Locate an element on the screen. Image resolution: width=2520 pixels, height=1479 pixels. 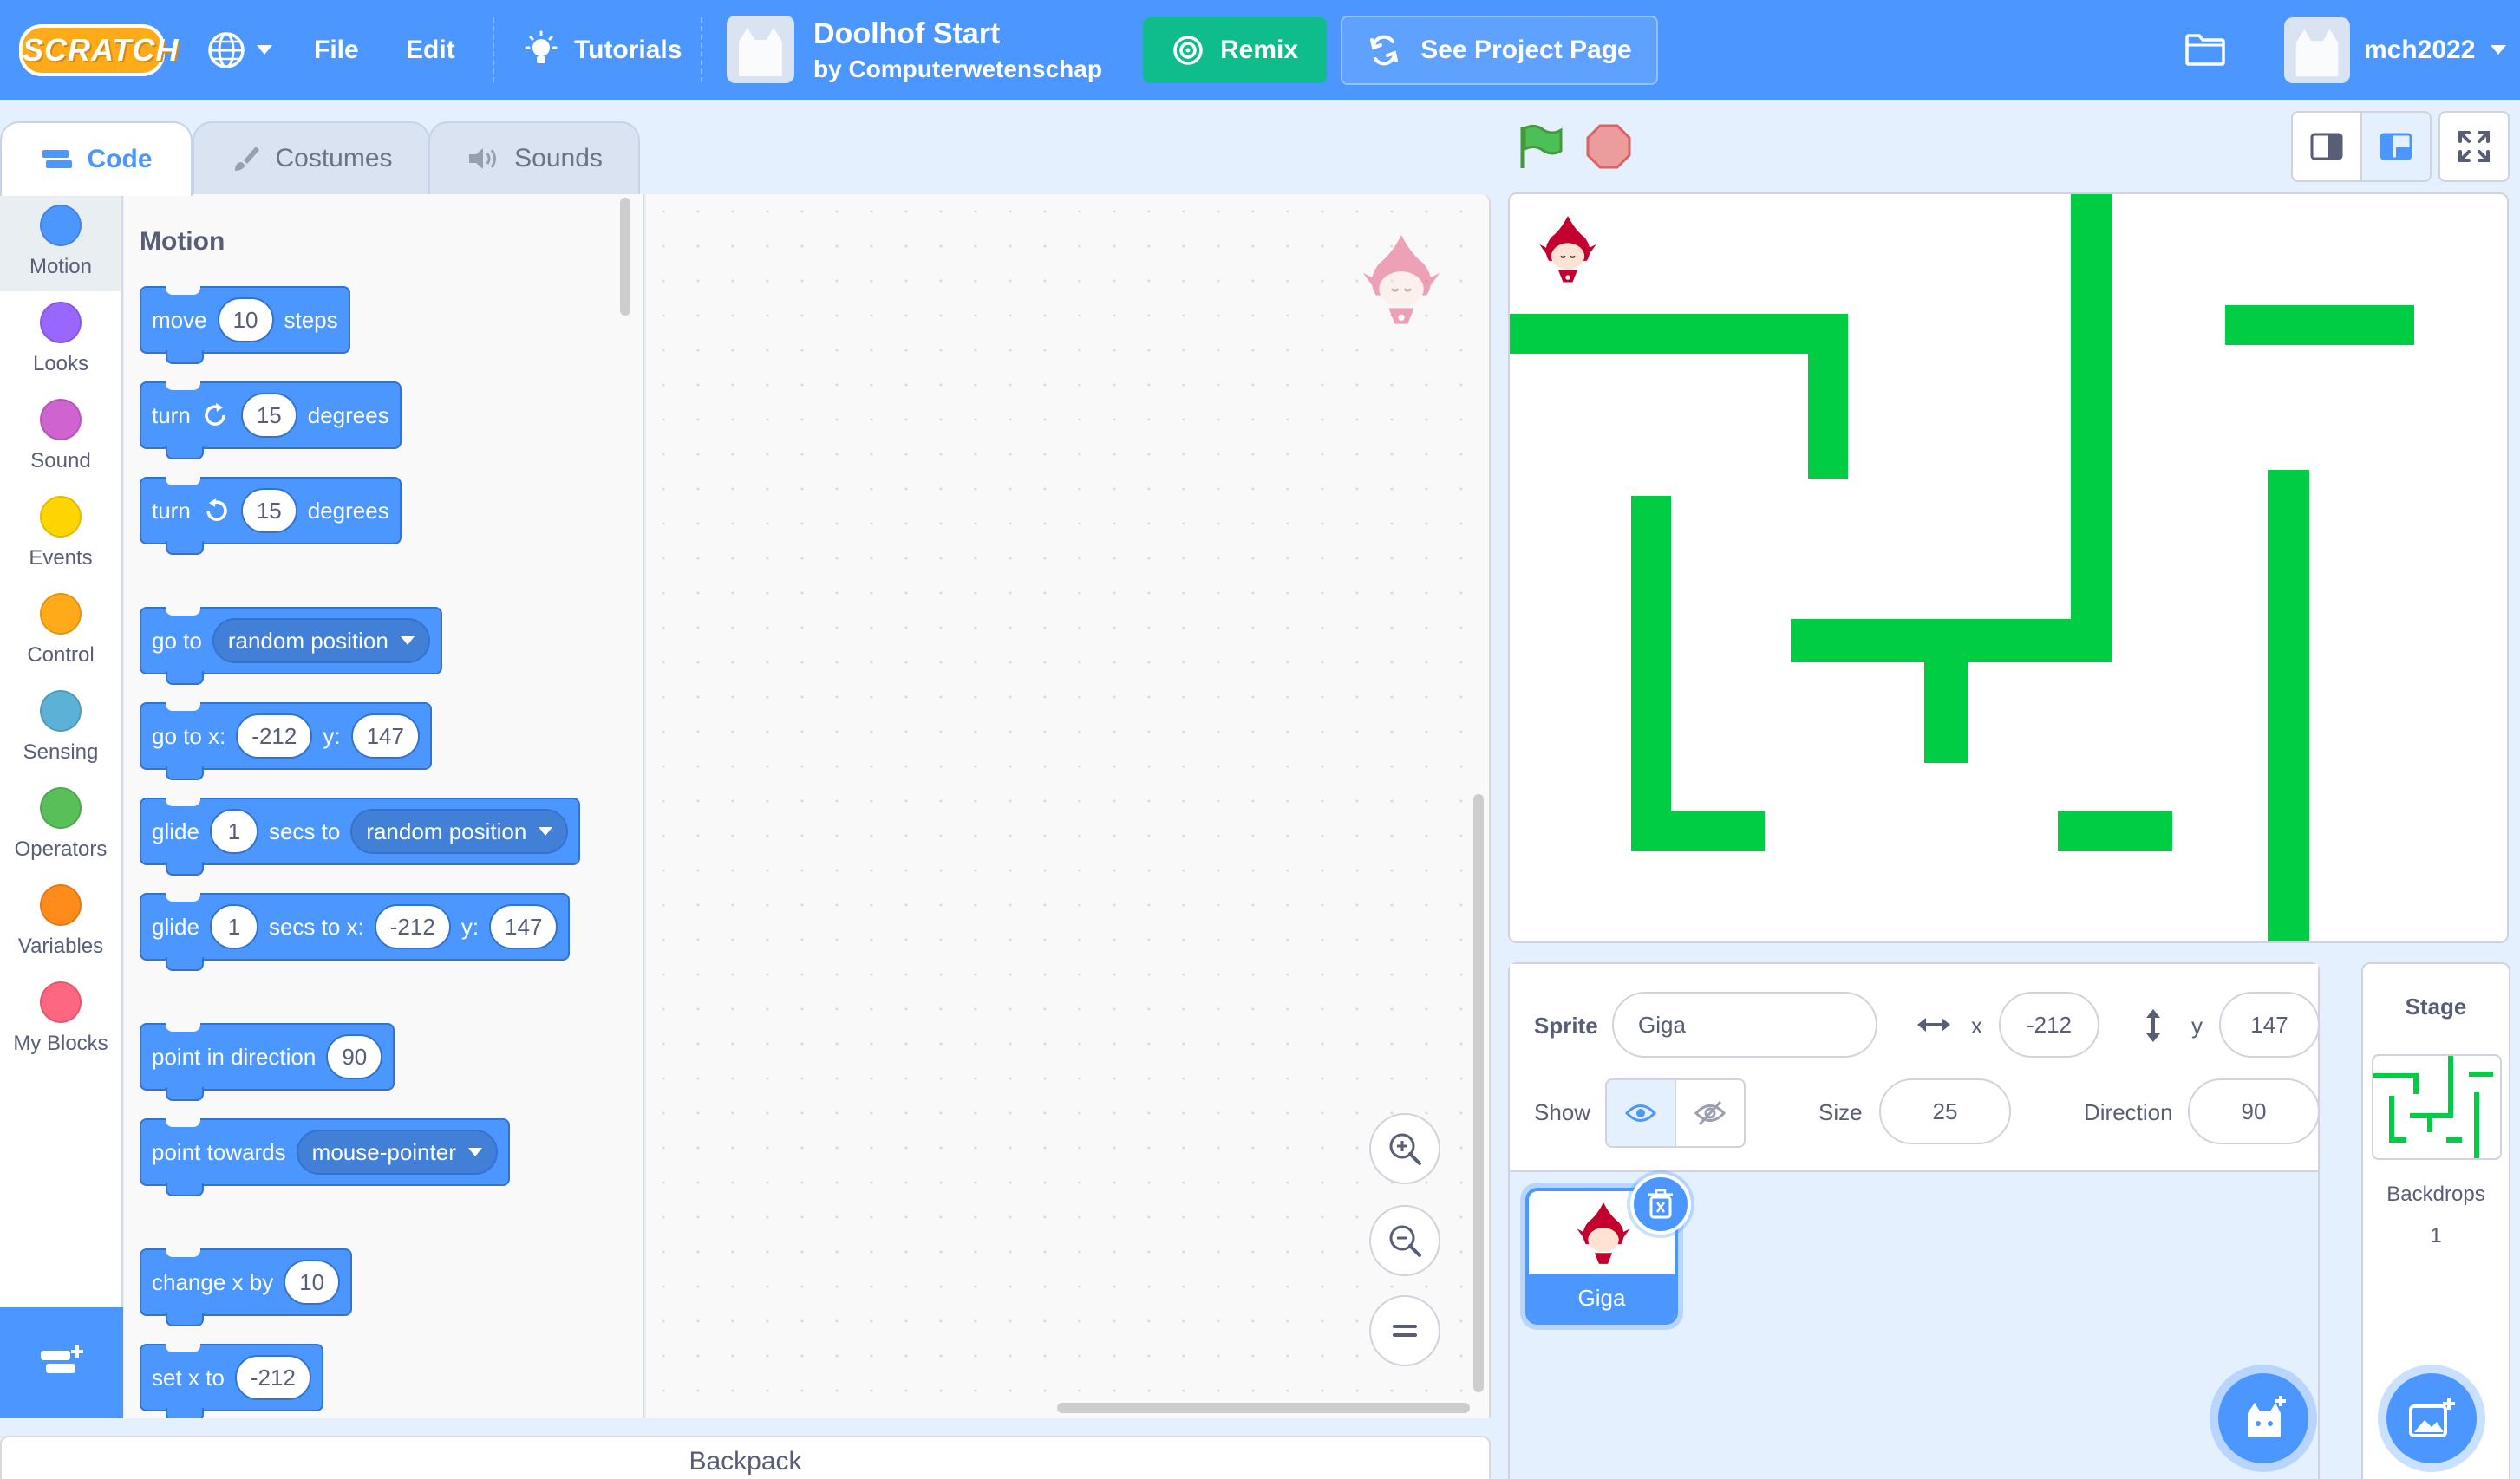
block-point-in-direction: point in direction 90 is located at coordinates (267, 1062).